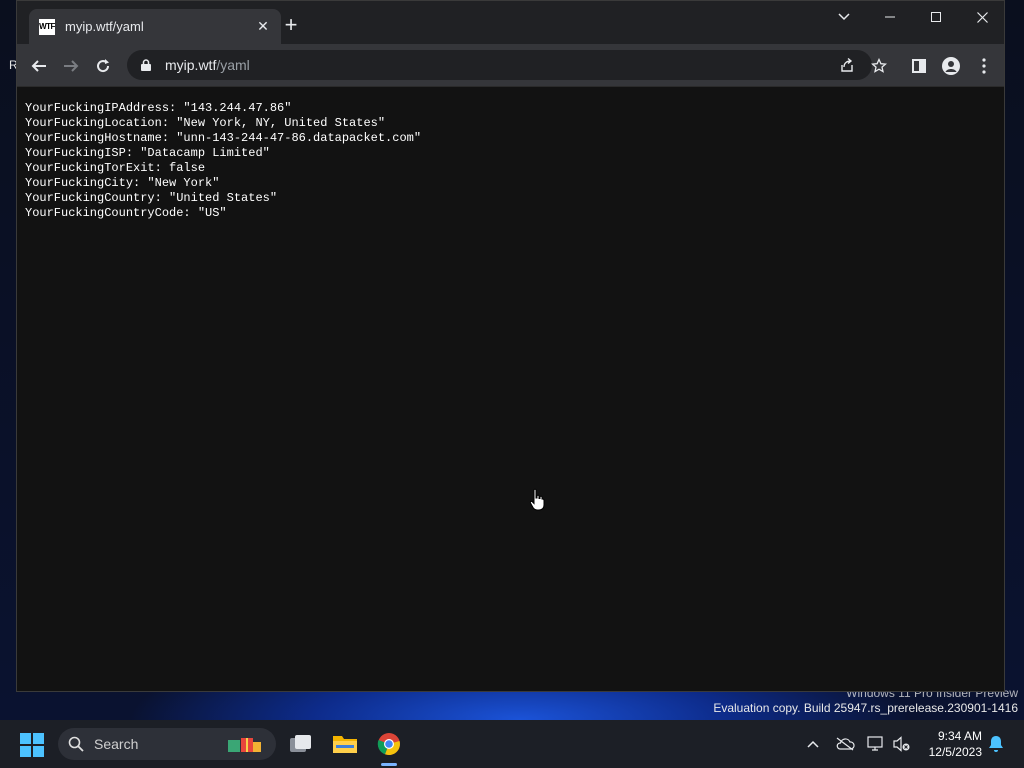 This screenshot has height=768, width=1024. Describe the element at coordinates (244, 745) in the screenshot. I see `gift-icon` at that location.